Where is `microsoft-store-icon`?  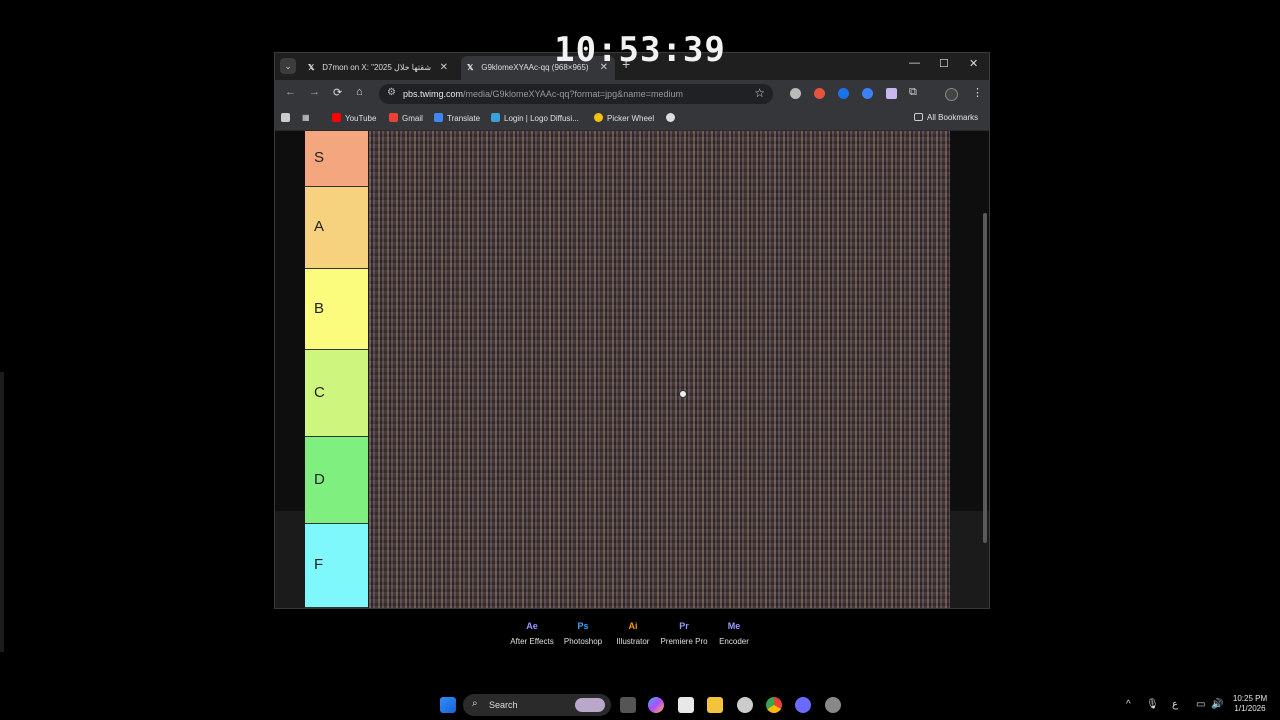 microsoft-store-icon is located at coordinates (686, 705).